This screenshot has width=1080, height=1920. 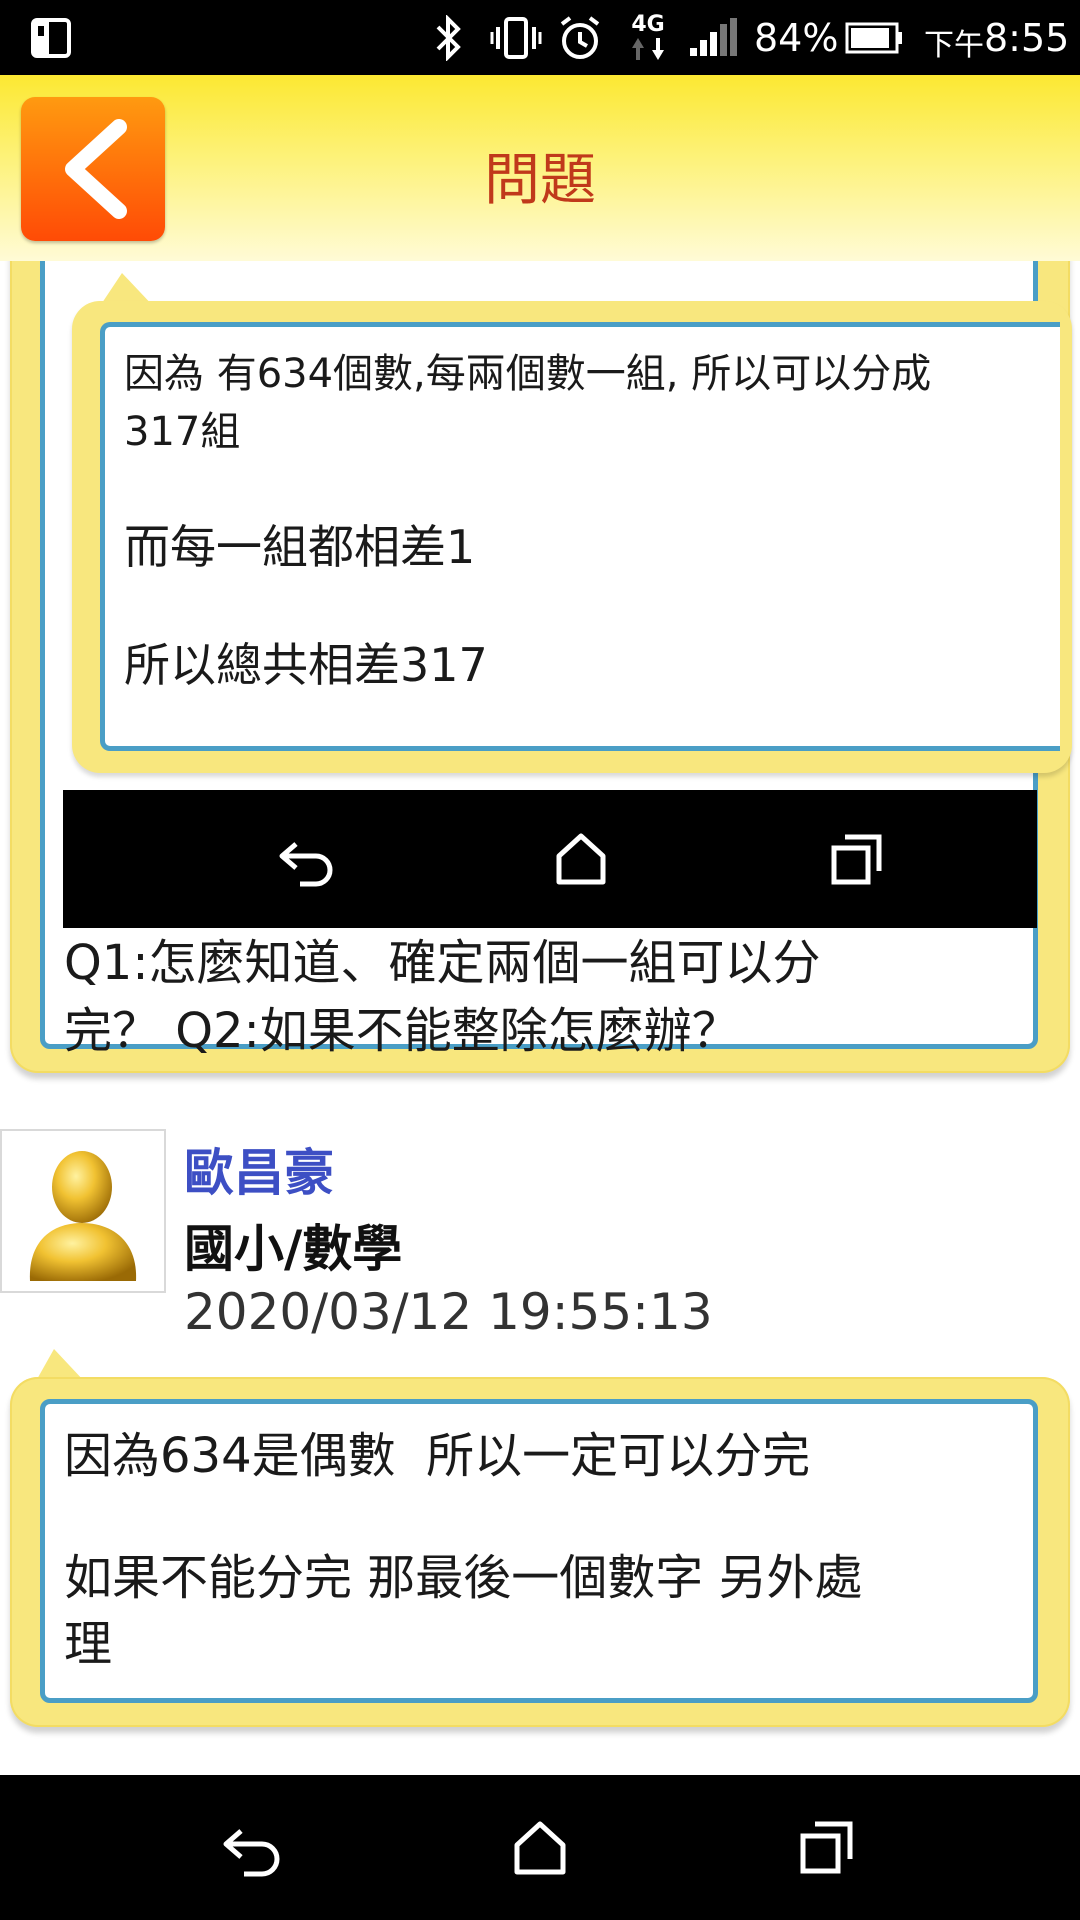 What do you see at coordinates (796, 37) in the screenshot?
I see `battery-percent: 84%` at bounding box center [796, 37].